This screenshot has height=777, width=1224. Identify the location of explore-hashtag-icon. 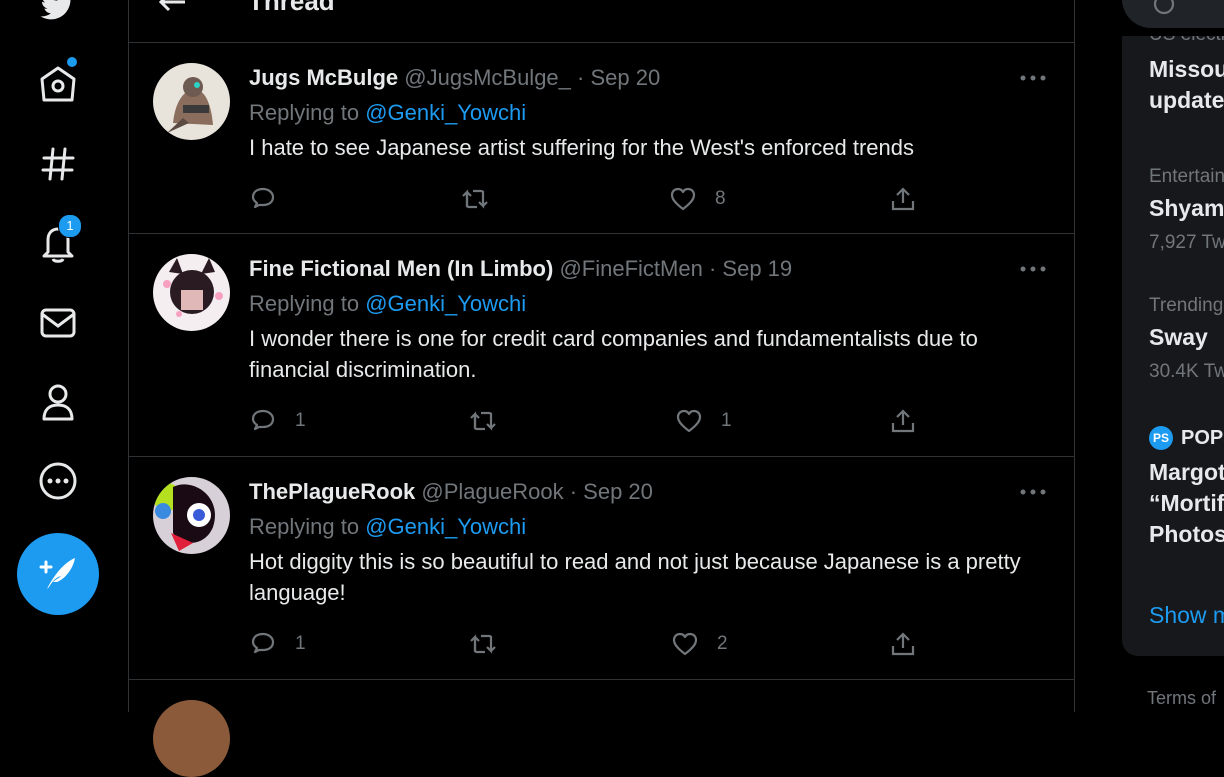
(58, 164).